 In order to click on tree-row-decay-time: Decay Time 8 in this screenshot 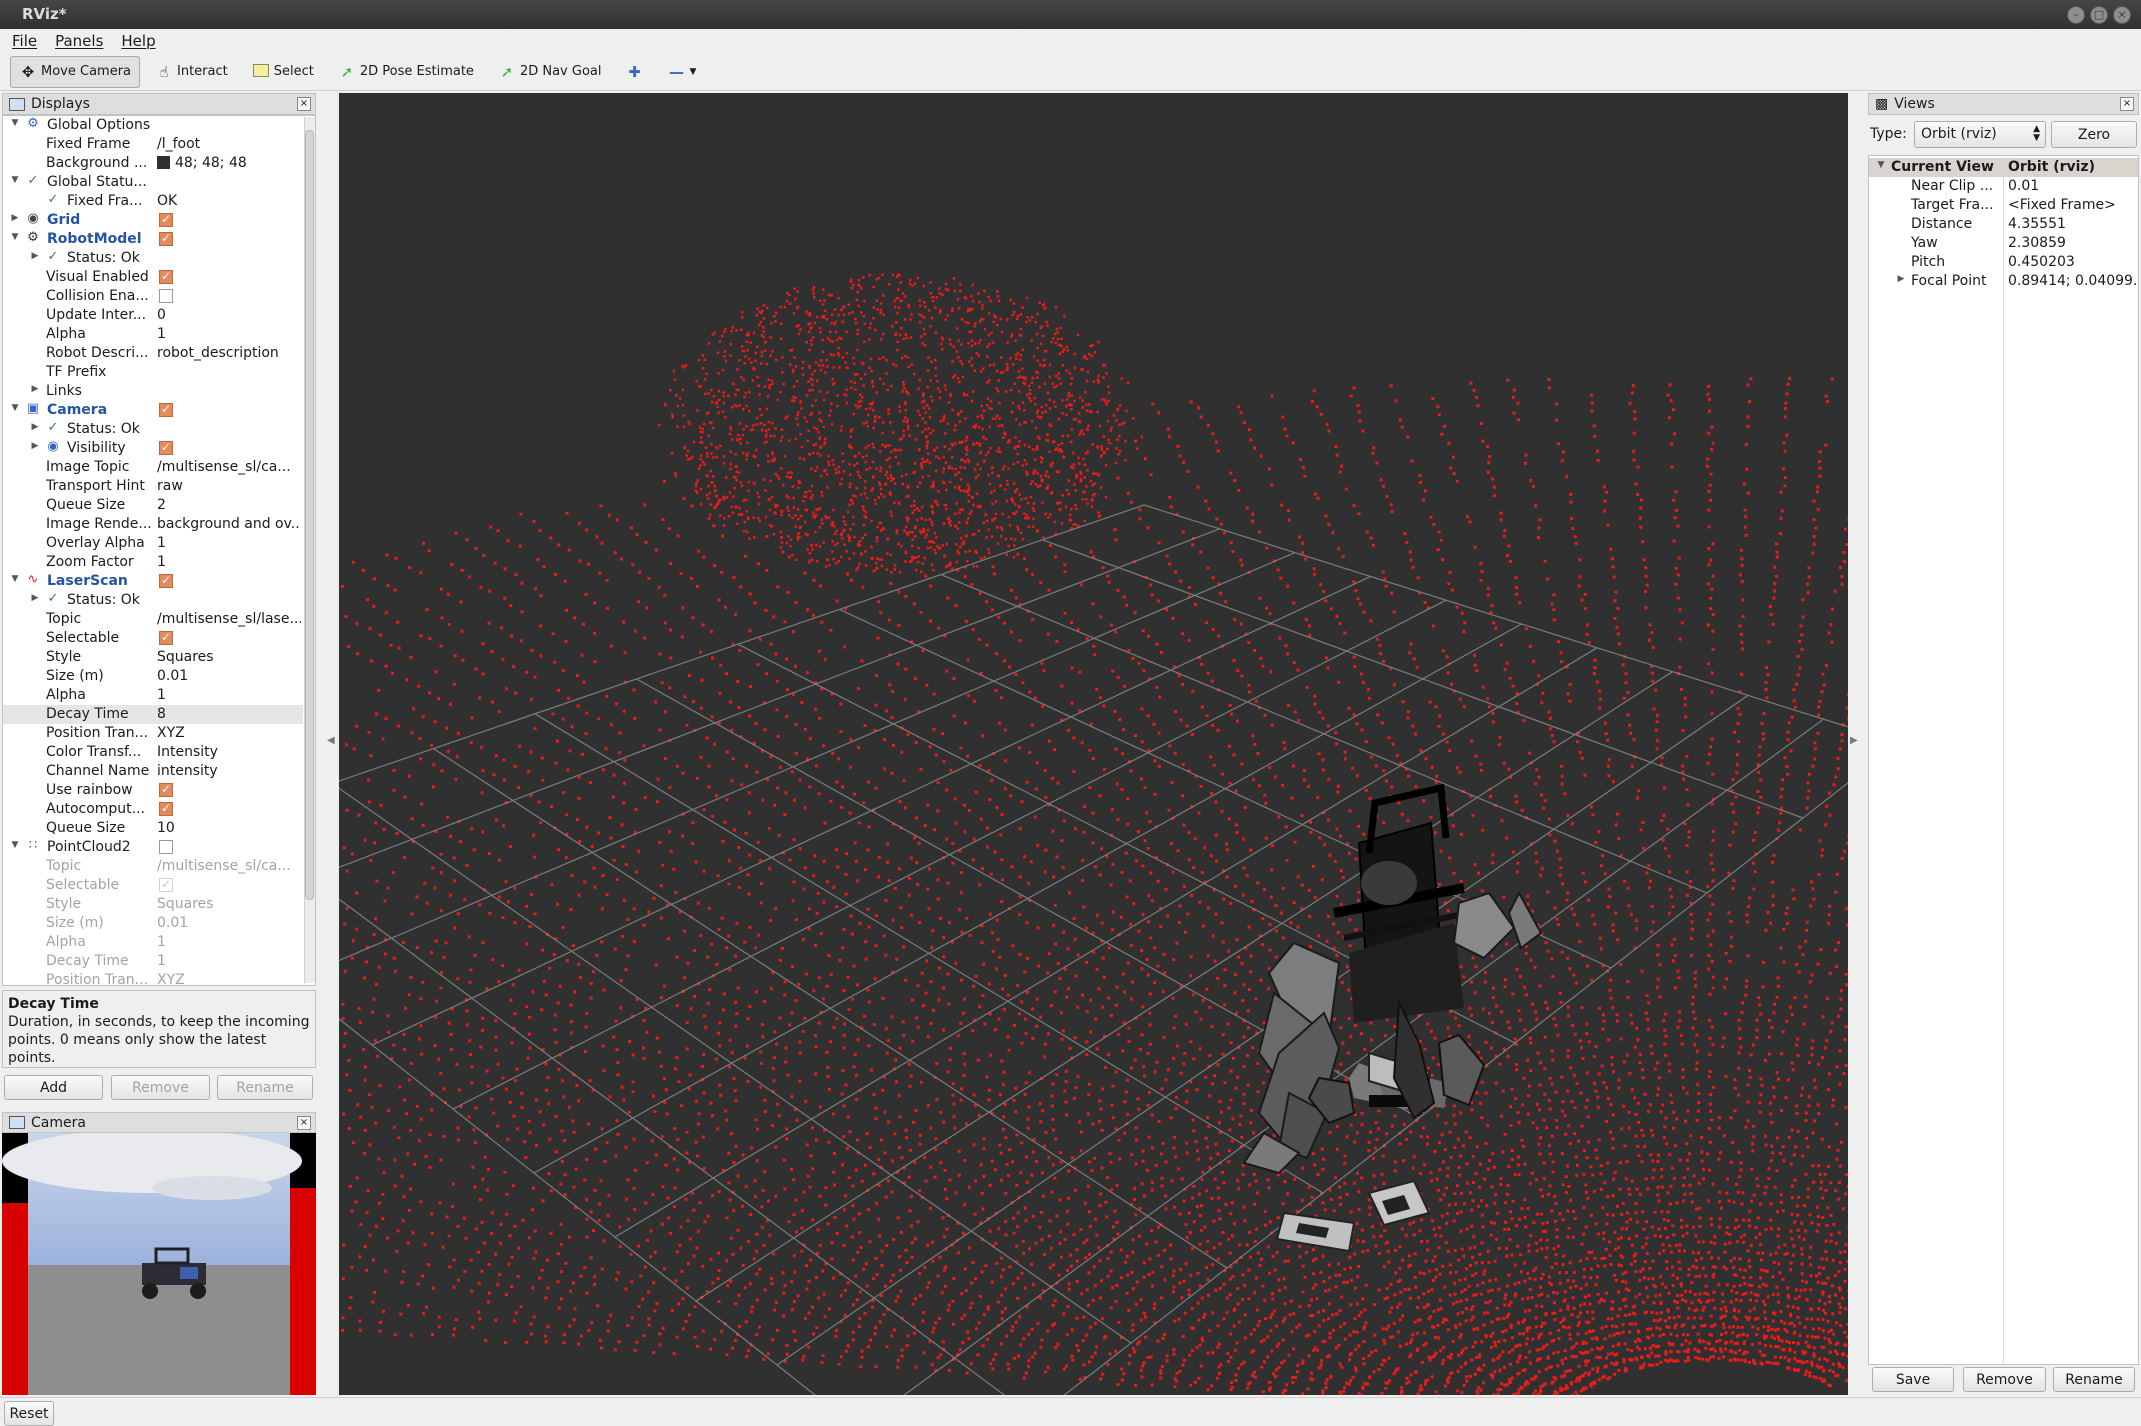, I will do `click(153, 714)`.